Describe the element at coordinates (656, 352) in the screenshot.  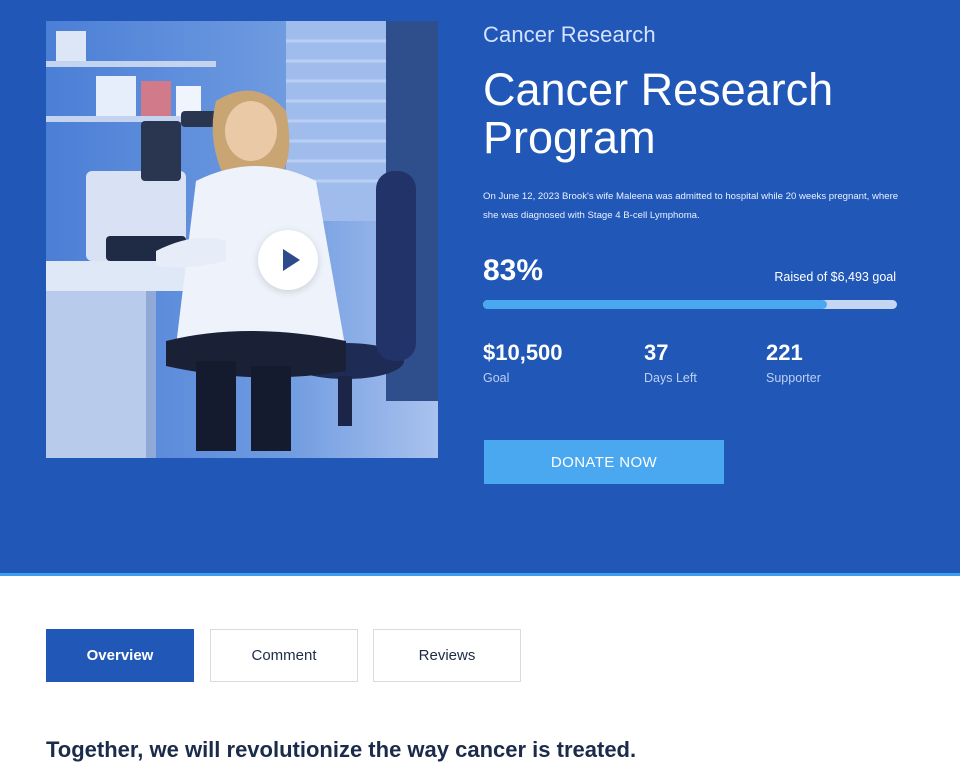
I see `stat-days-left-value: 37` at that location.